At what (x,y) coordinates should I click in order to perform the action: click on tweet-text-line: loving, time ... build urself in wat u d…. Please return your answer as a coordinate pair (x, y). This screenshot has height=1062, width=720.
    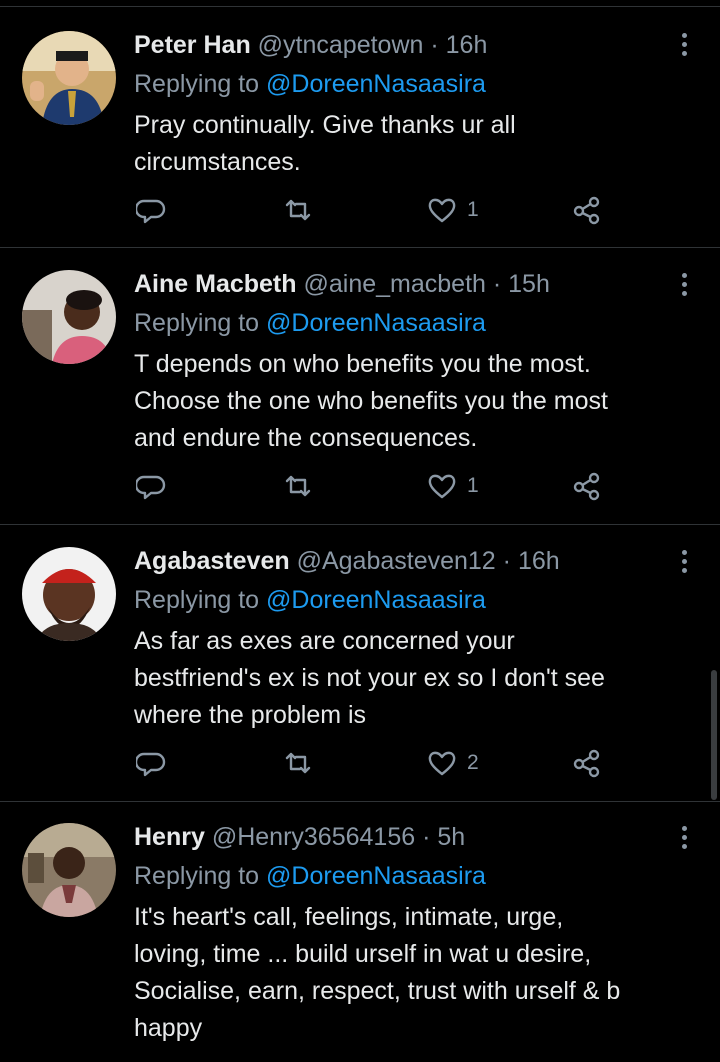
    Looking at the image, I should click on (363, 954).